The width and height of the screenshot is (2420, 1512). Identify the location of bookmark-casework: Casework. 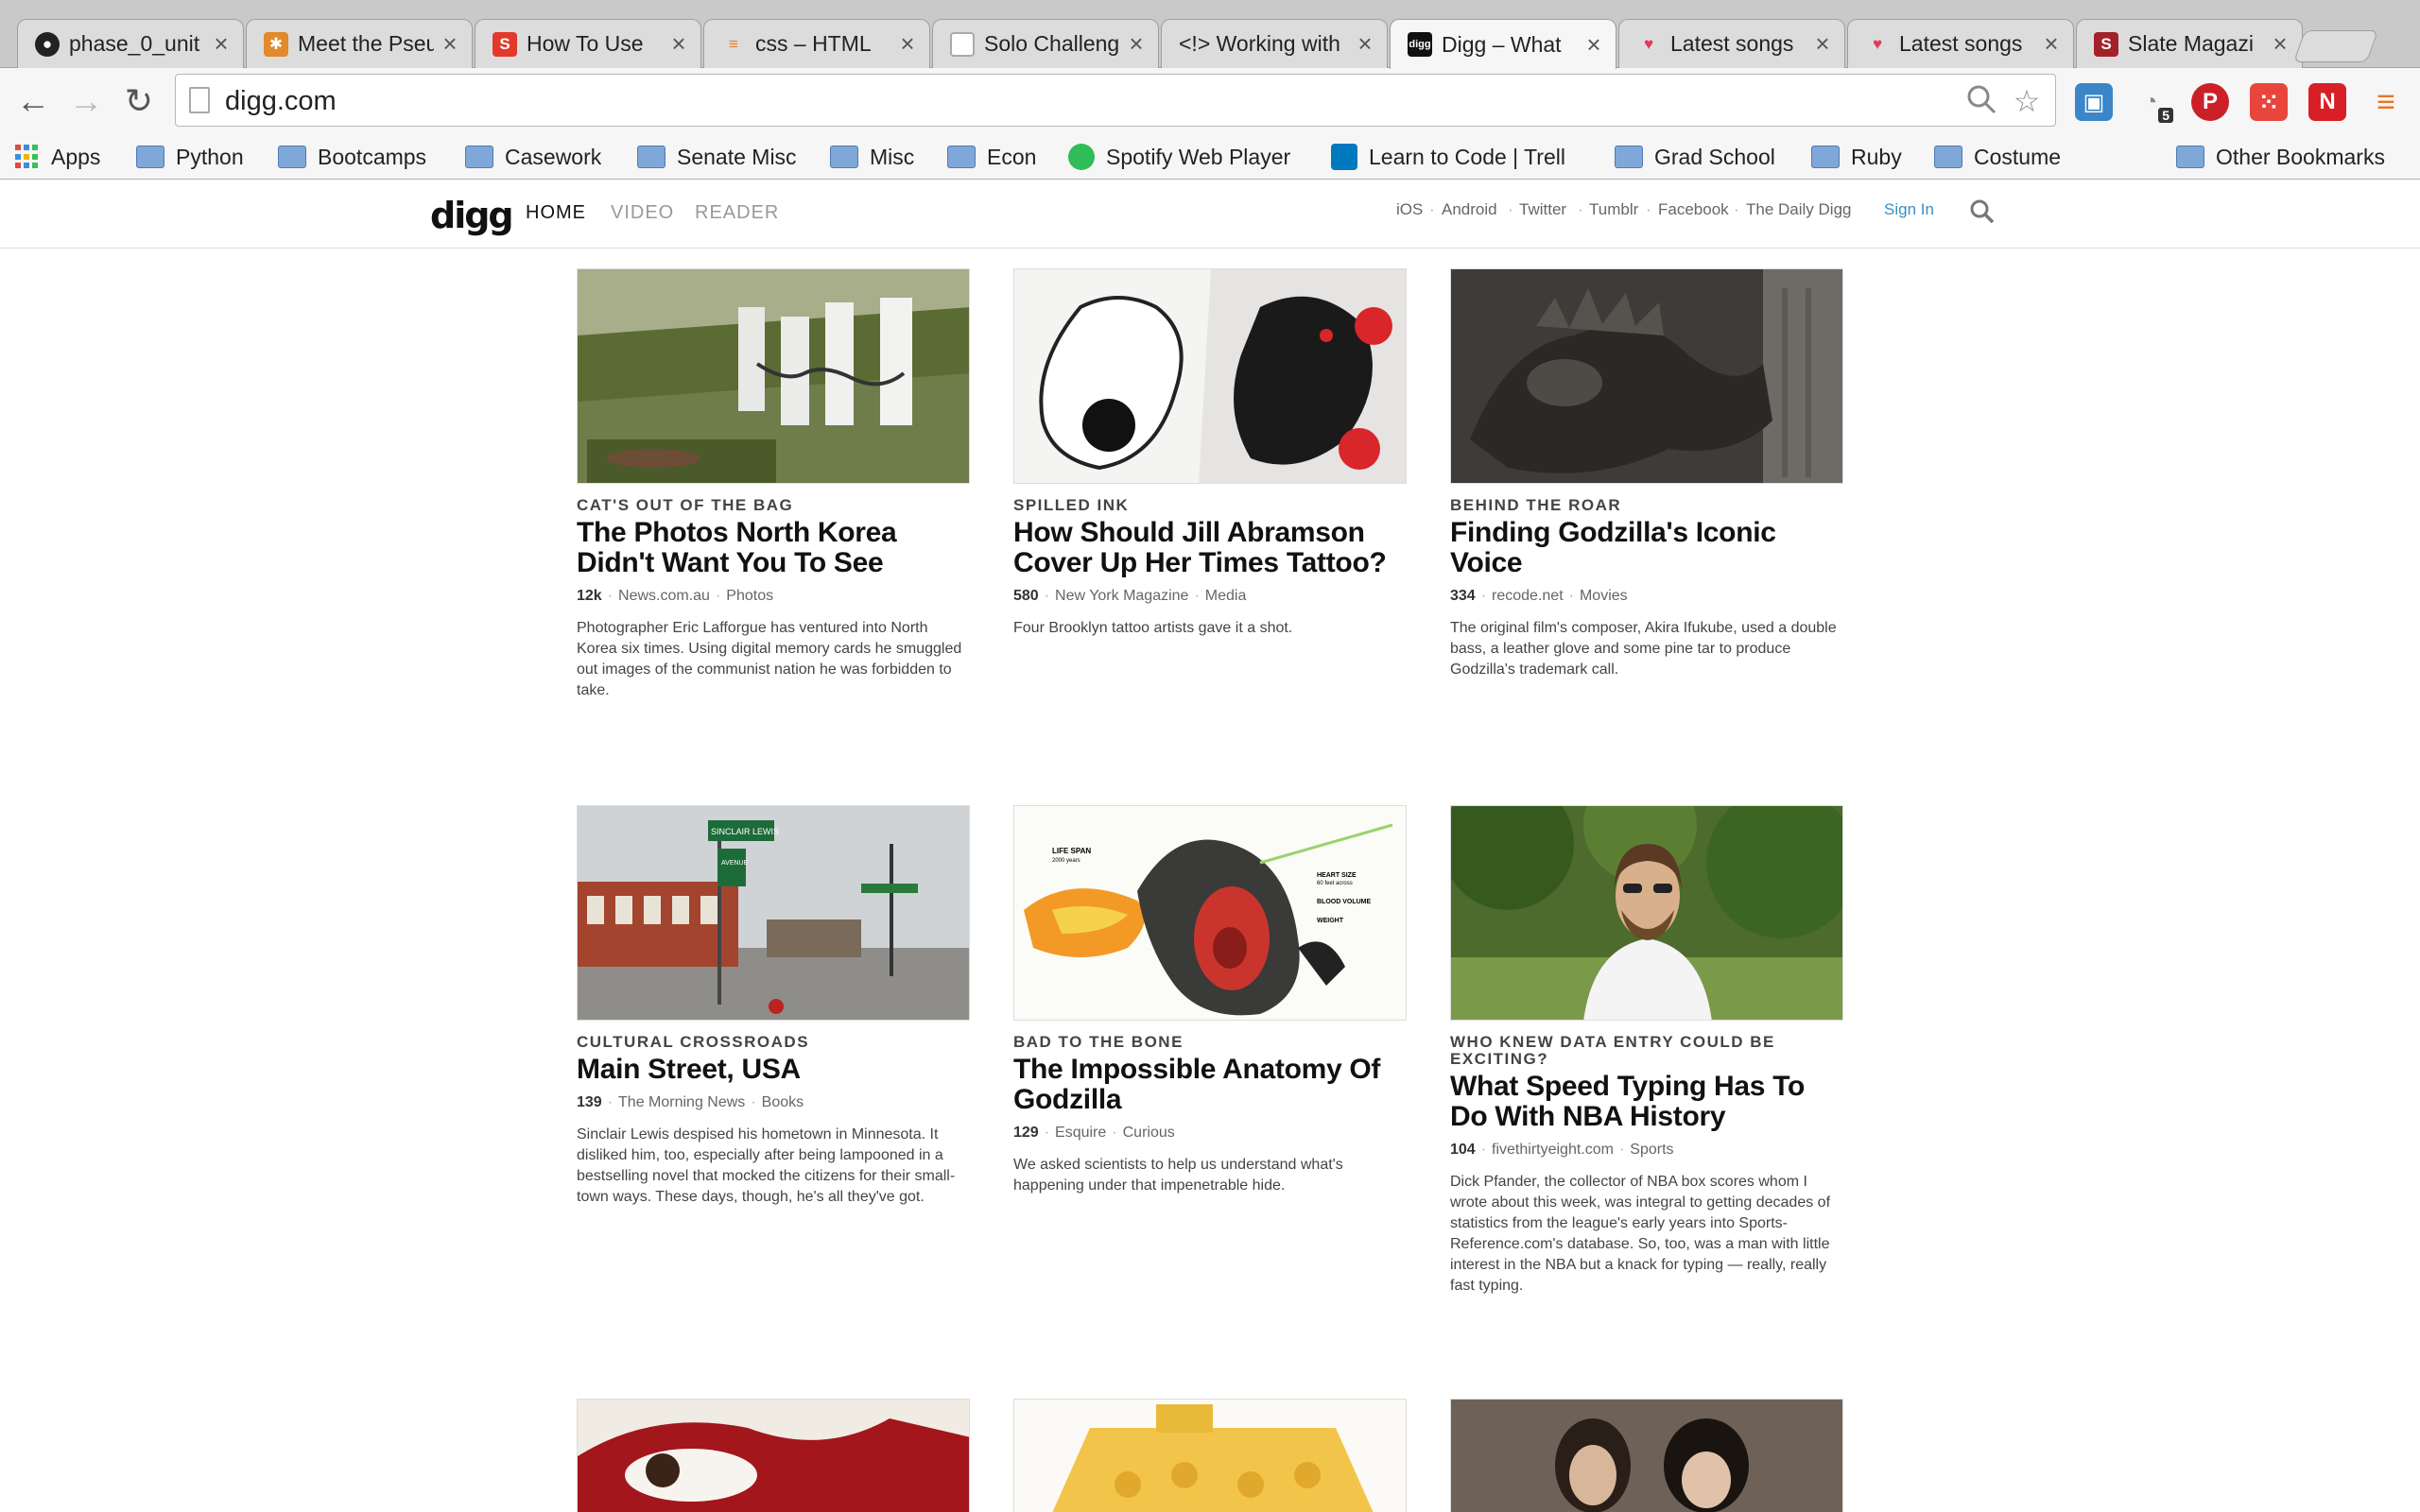
(533, 157).